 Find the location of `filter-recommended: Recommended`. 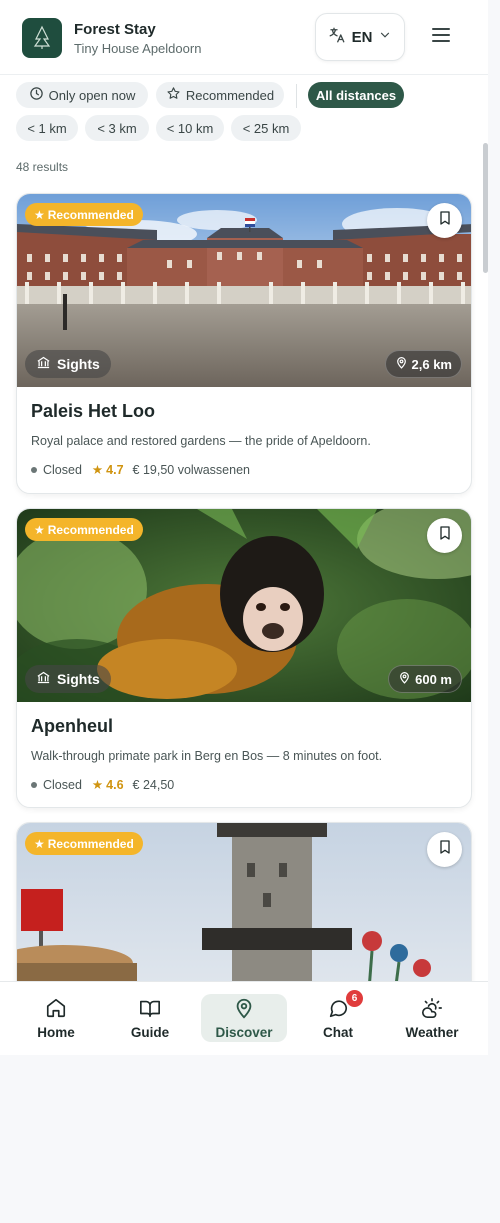

filter-recommended: Recommended is located at coordinates (220, 95).